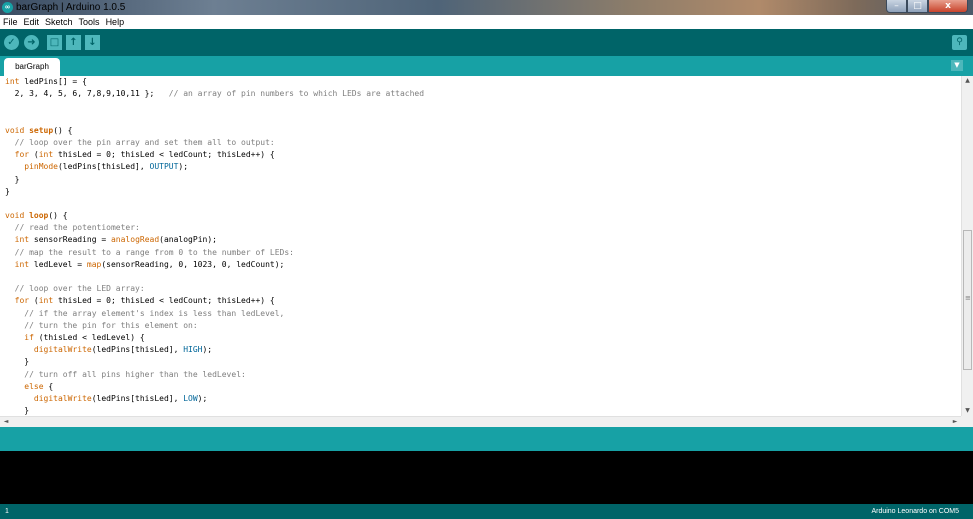 This screenshot has width=973, height=519. What do you see at coordinates (71, 7) in the screenshot?
I see `window-title: barGraph | Arduino 1.0.5` at bounding box center [71, 7].